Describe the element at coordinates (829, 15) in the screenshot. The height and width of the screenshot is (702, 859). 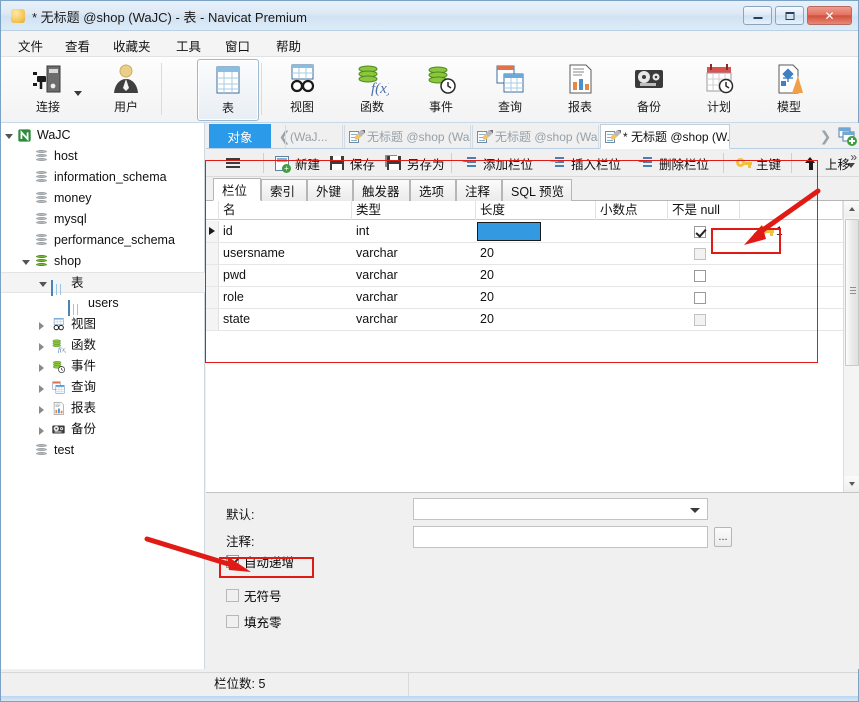
I see `close-button: ✕` at that location.